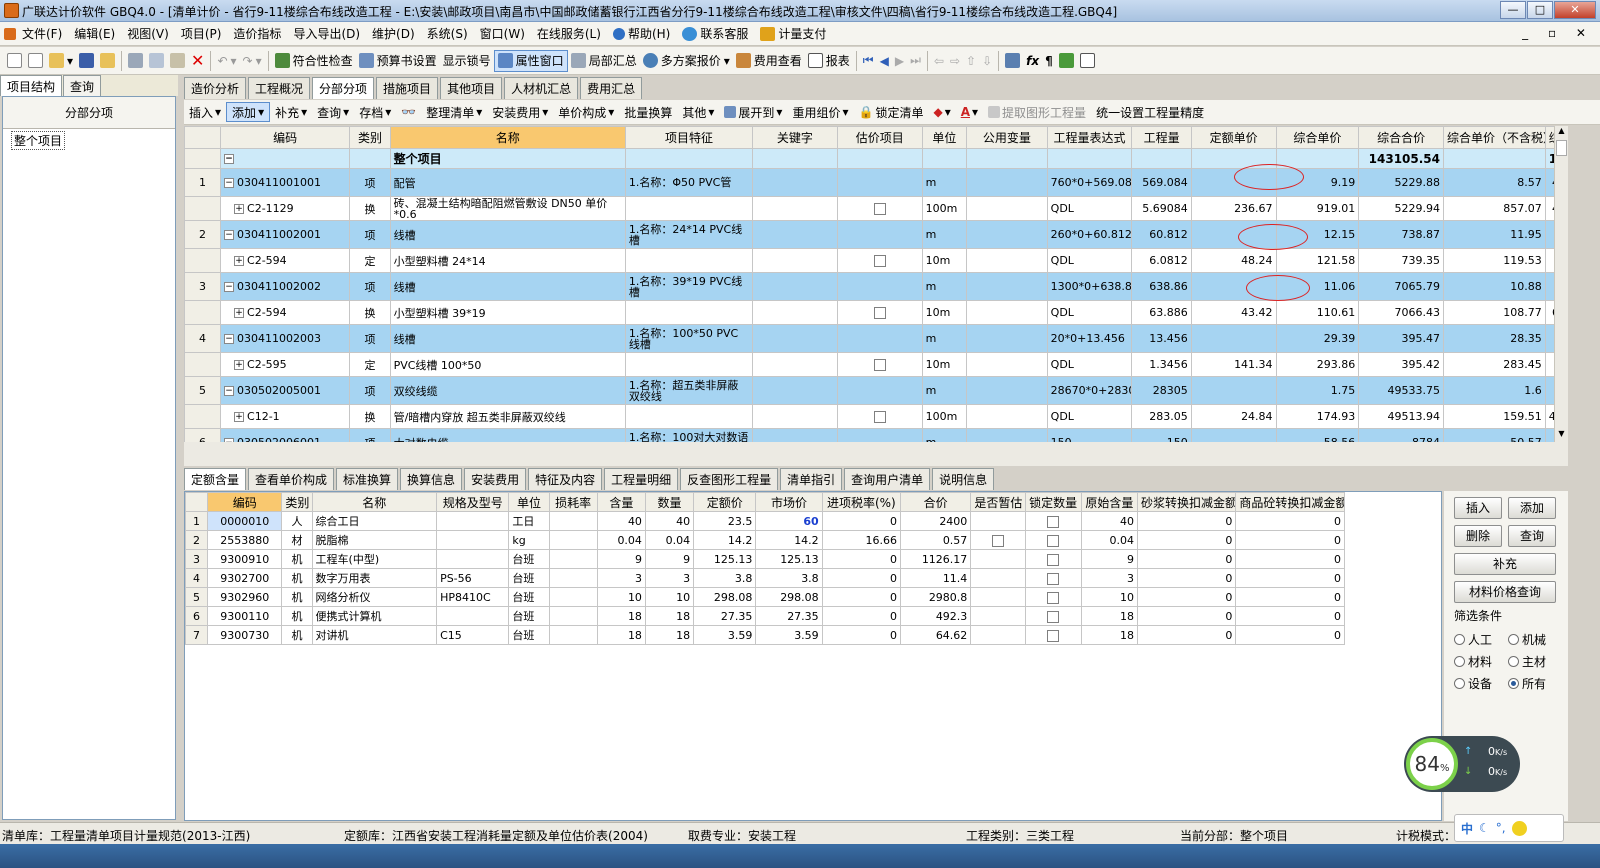 The image size is (1600, 868). What do you see at coordinates (507, 364) in the screenshot?
I see `item-name: PVC线槽 100*50` at bounding box center [507, 364].